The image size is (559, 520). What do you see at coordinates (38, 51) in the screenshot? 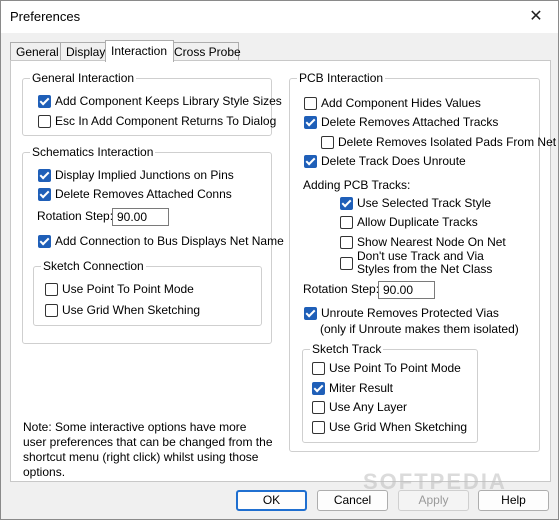
I see `tab-general: General` at bounding box center [38, 51].